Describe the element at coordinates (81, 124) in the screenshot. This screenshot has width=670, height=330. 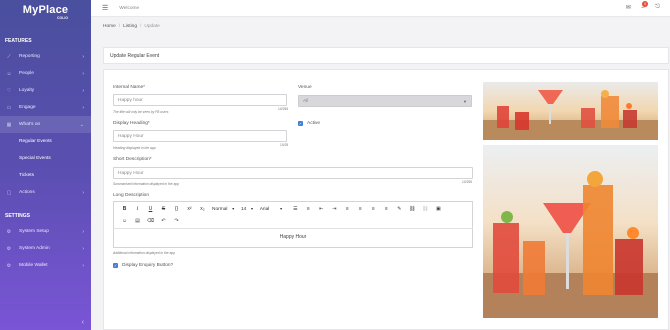
I see `chevron-down-icon: ⌄` at that location.